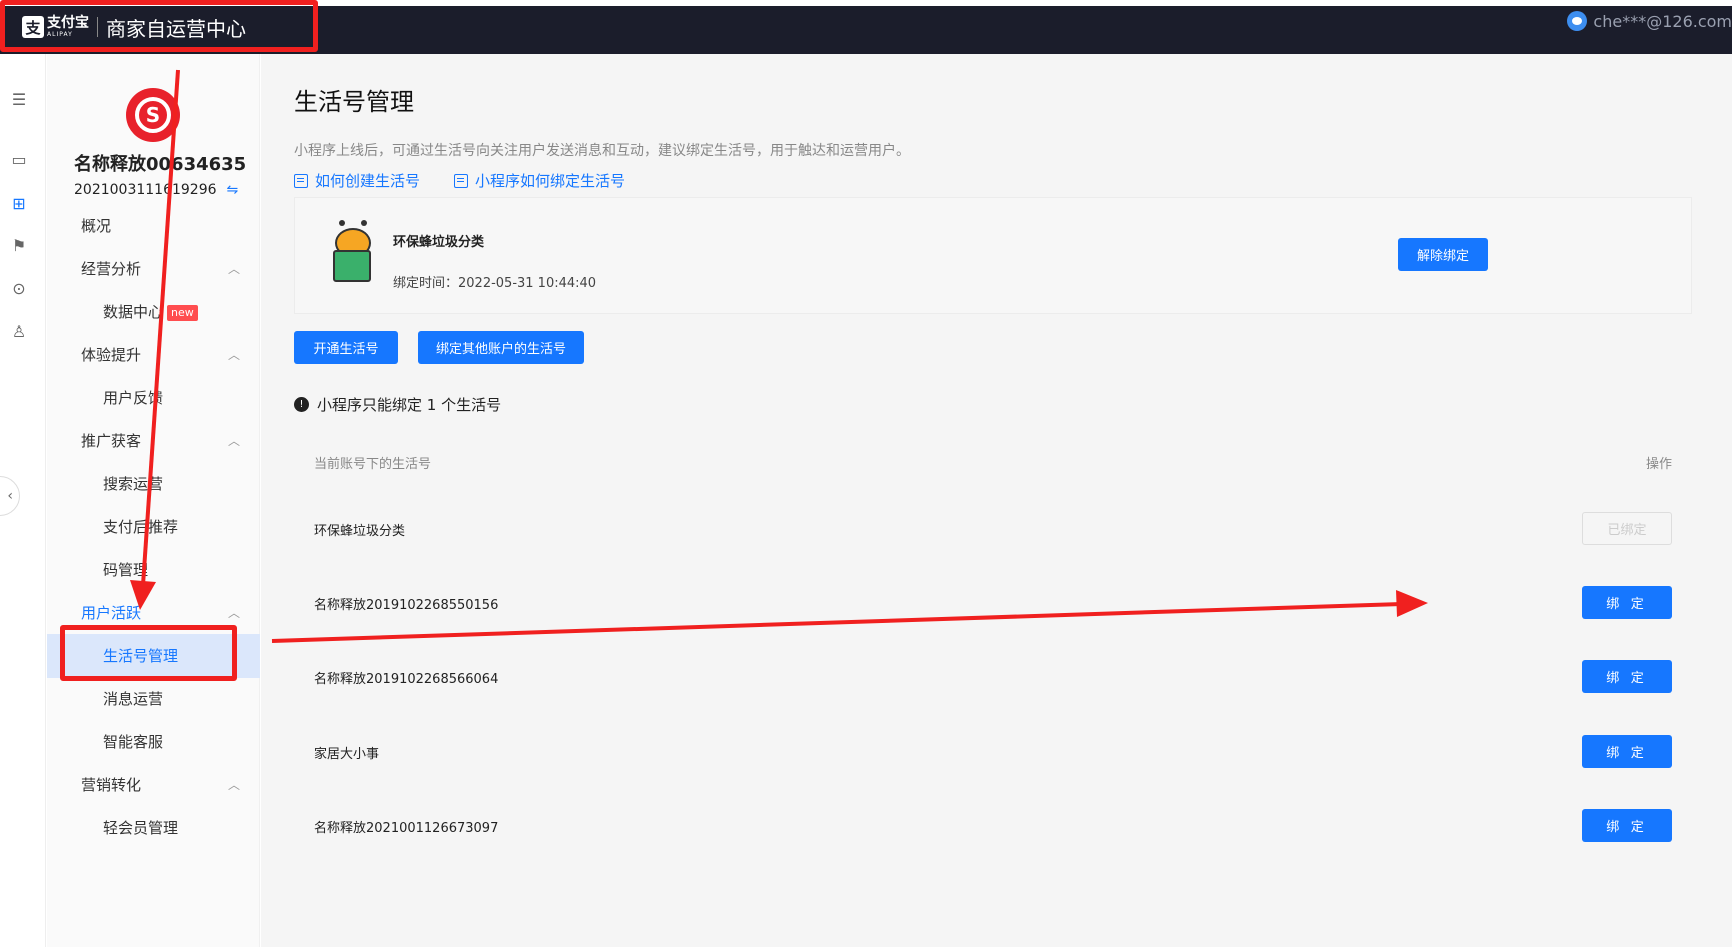  I want to click on bound-status-button: 已绑定, so click(1627, 528).